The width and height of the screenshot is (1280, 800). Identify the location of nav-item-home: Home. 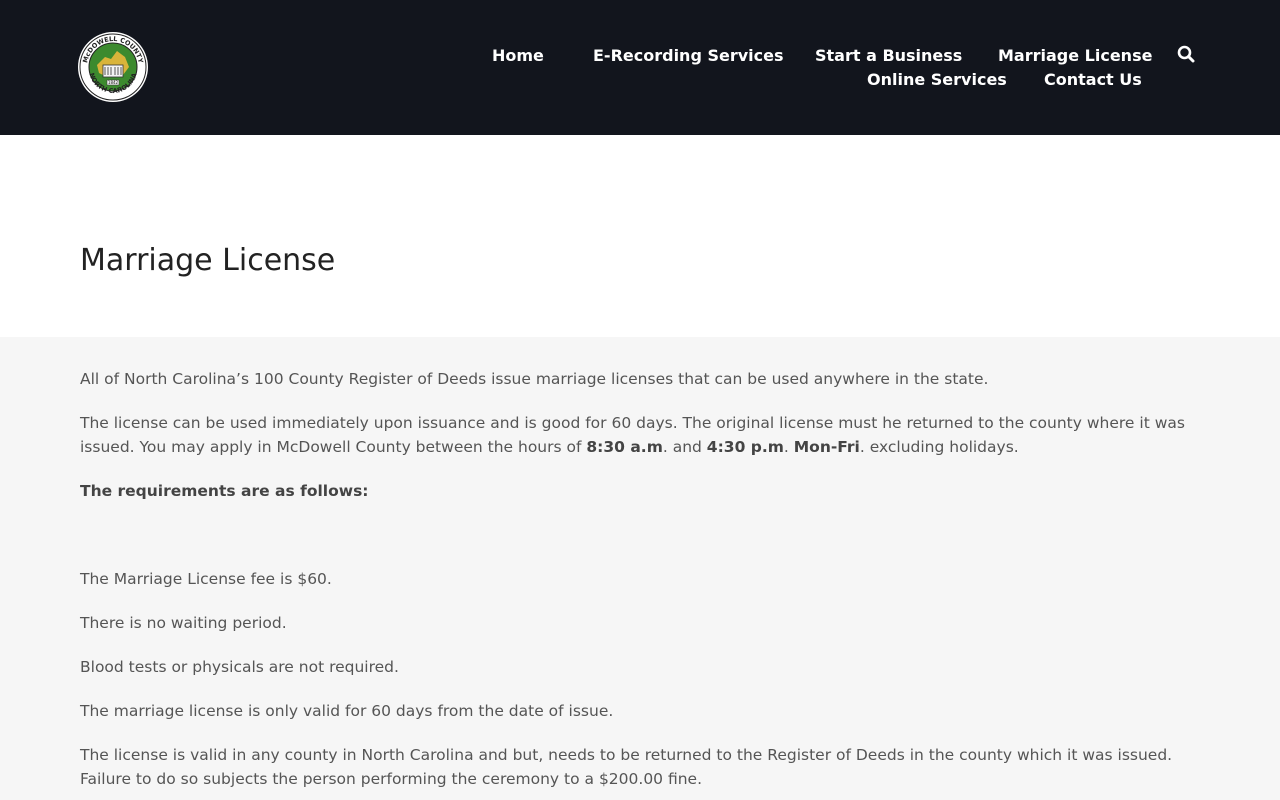
(518, 56).